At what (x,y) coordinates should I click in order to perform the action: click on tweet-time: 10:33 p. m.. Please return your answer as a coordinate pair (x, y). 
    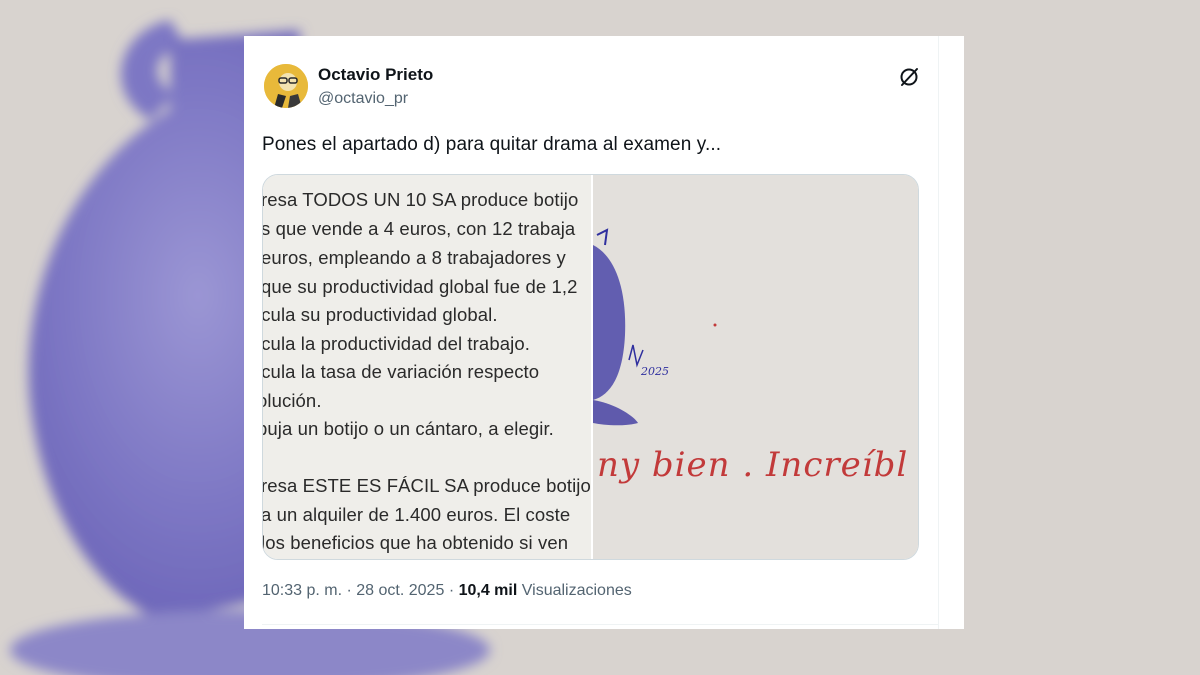
    Looking at the image, I should click on (302, 590).